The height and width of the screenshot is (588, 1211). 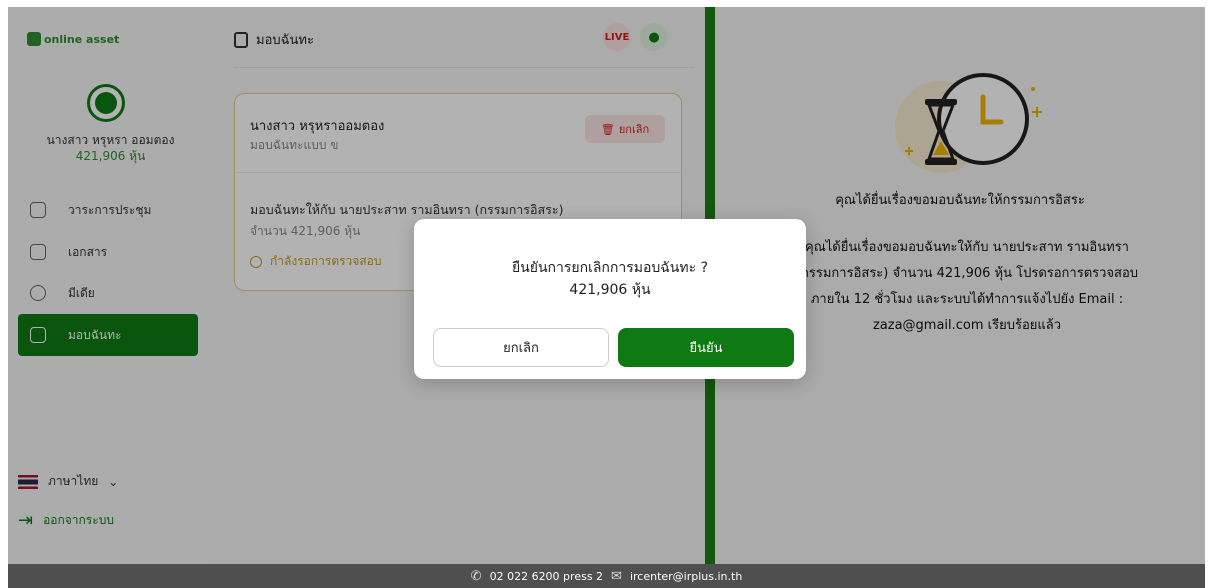 I want to click on dialog-question: ยืนยันการยกเลิกการมอบฉันทะ ?, so click(x=610, y=268).